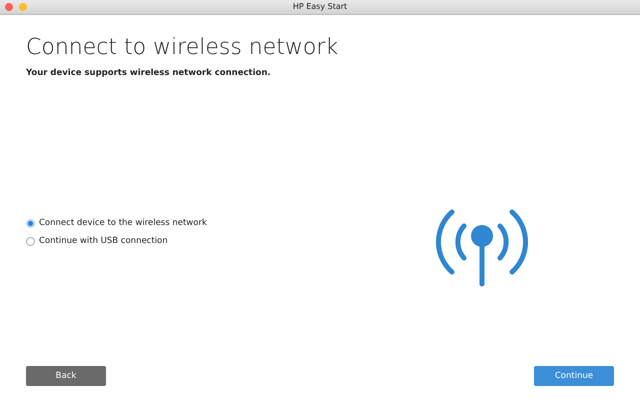  What do you see at coordinates (148, 73) in the screenshot?
I see `subtitle-text: Your device supports wireless network connection.` at bounding box center [148, 73].